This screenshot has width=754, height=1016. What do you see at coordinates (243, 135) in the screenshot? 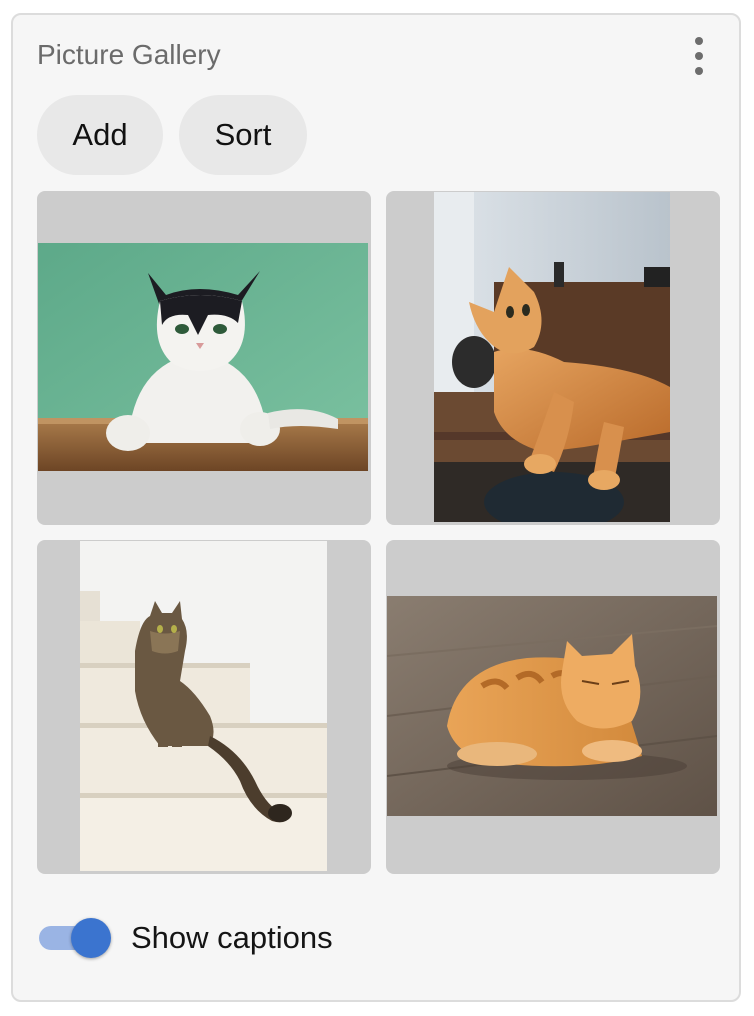
I see `sort-button: Sort` at bounding box center [243, 135].